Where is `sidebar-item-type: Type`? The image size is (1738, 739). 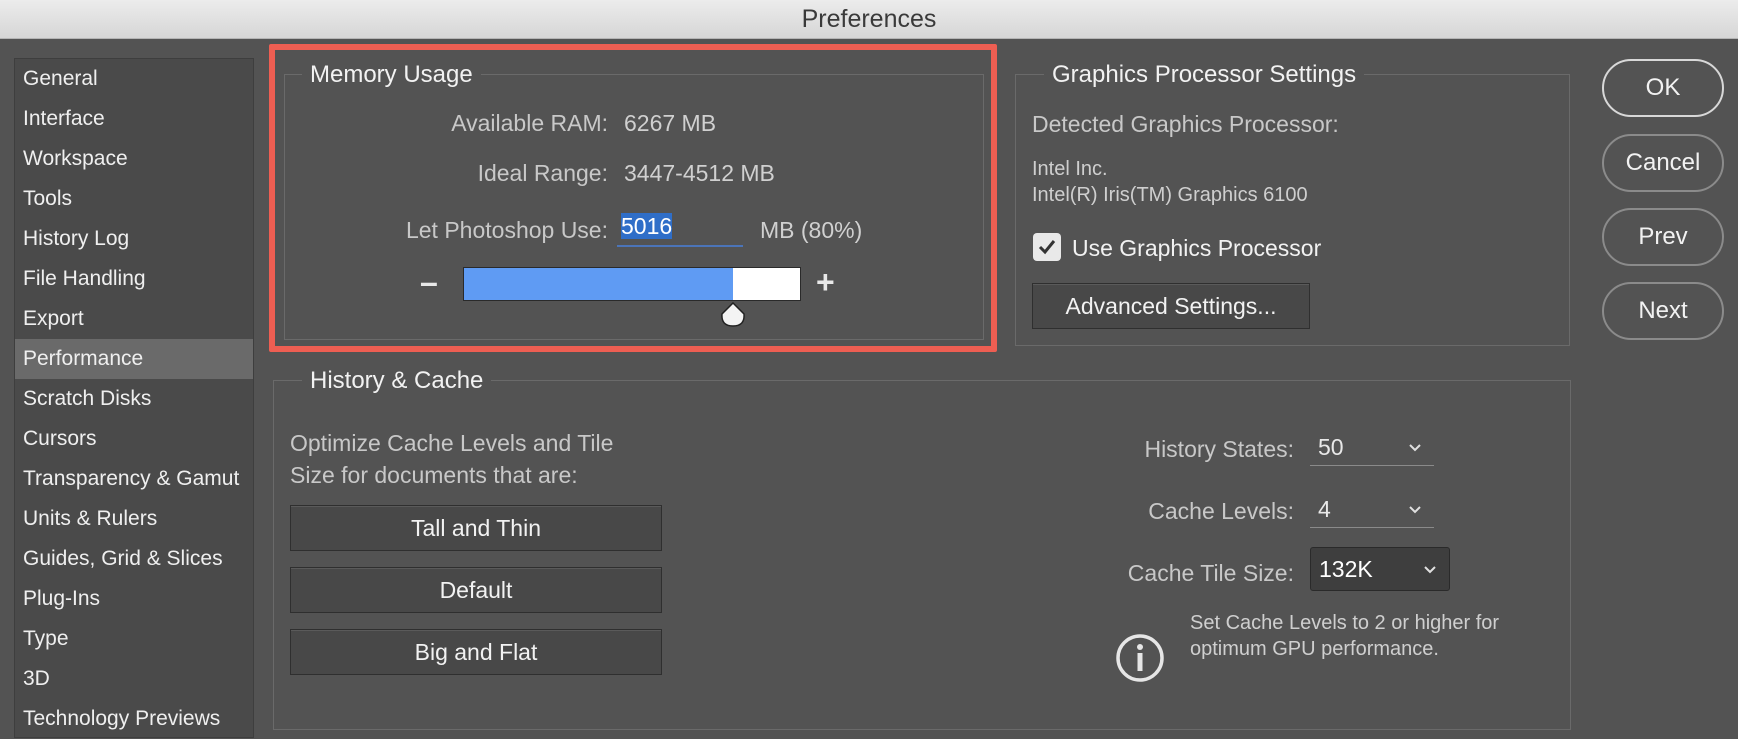 sidebar-item-type: Type is located at coordinates (134, 639).